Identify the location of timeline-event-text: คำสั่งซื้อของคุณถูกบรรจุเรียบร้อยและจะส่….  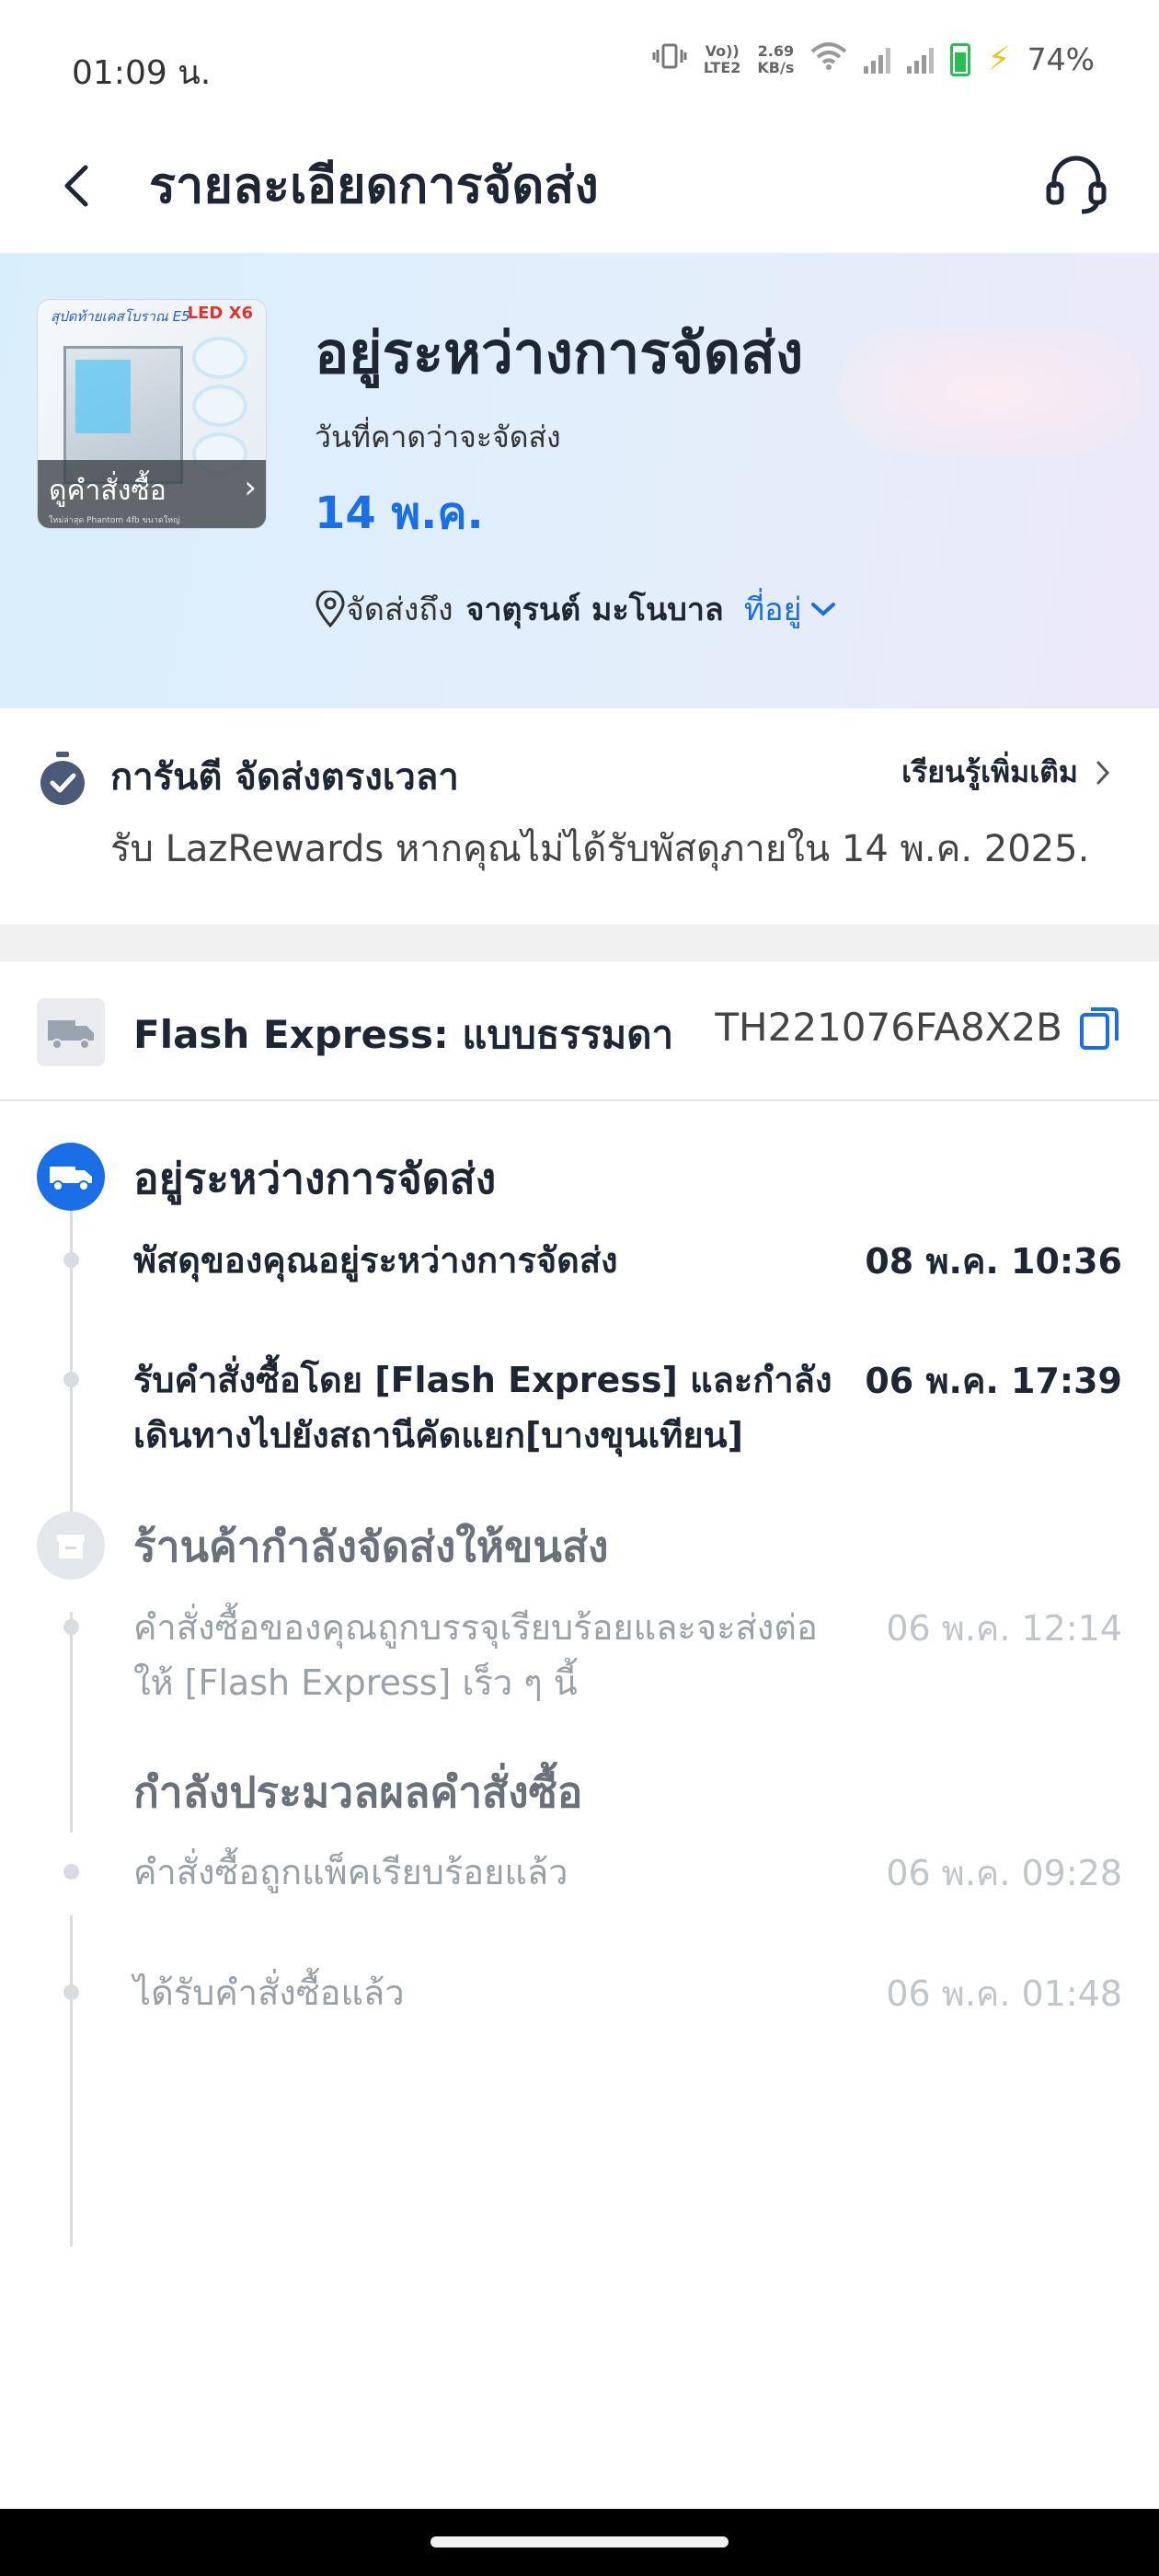
(475, 1655).